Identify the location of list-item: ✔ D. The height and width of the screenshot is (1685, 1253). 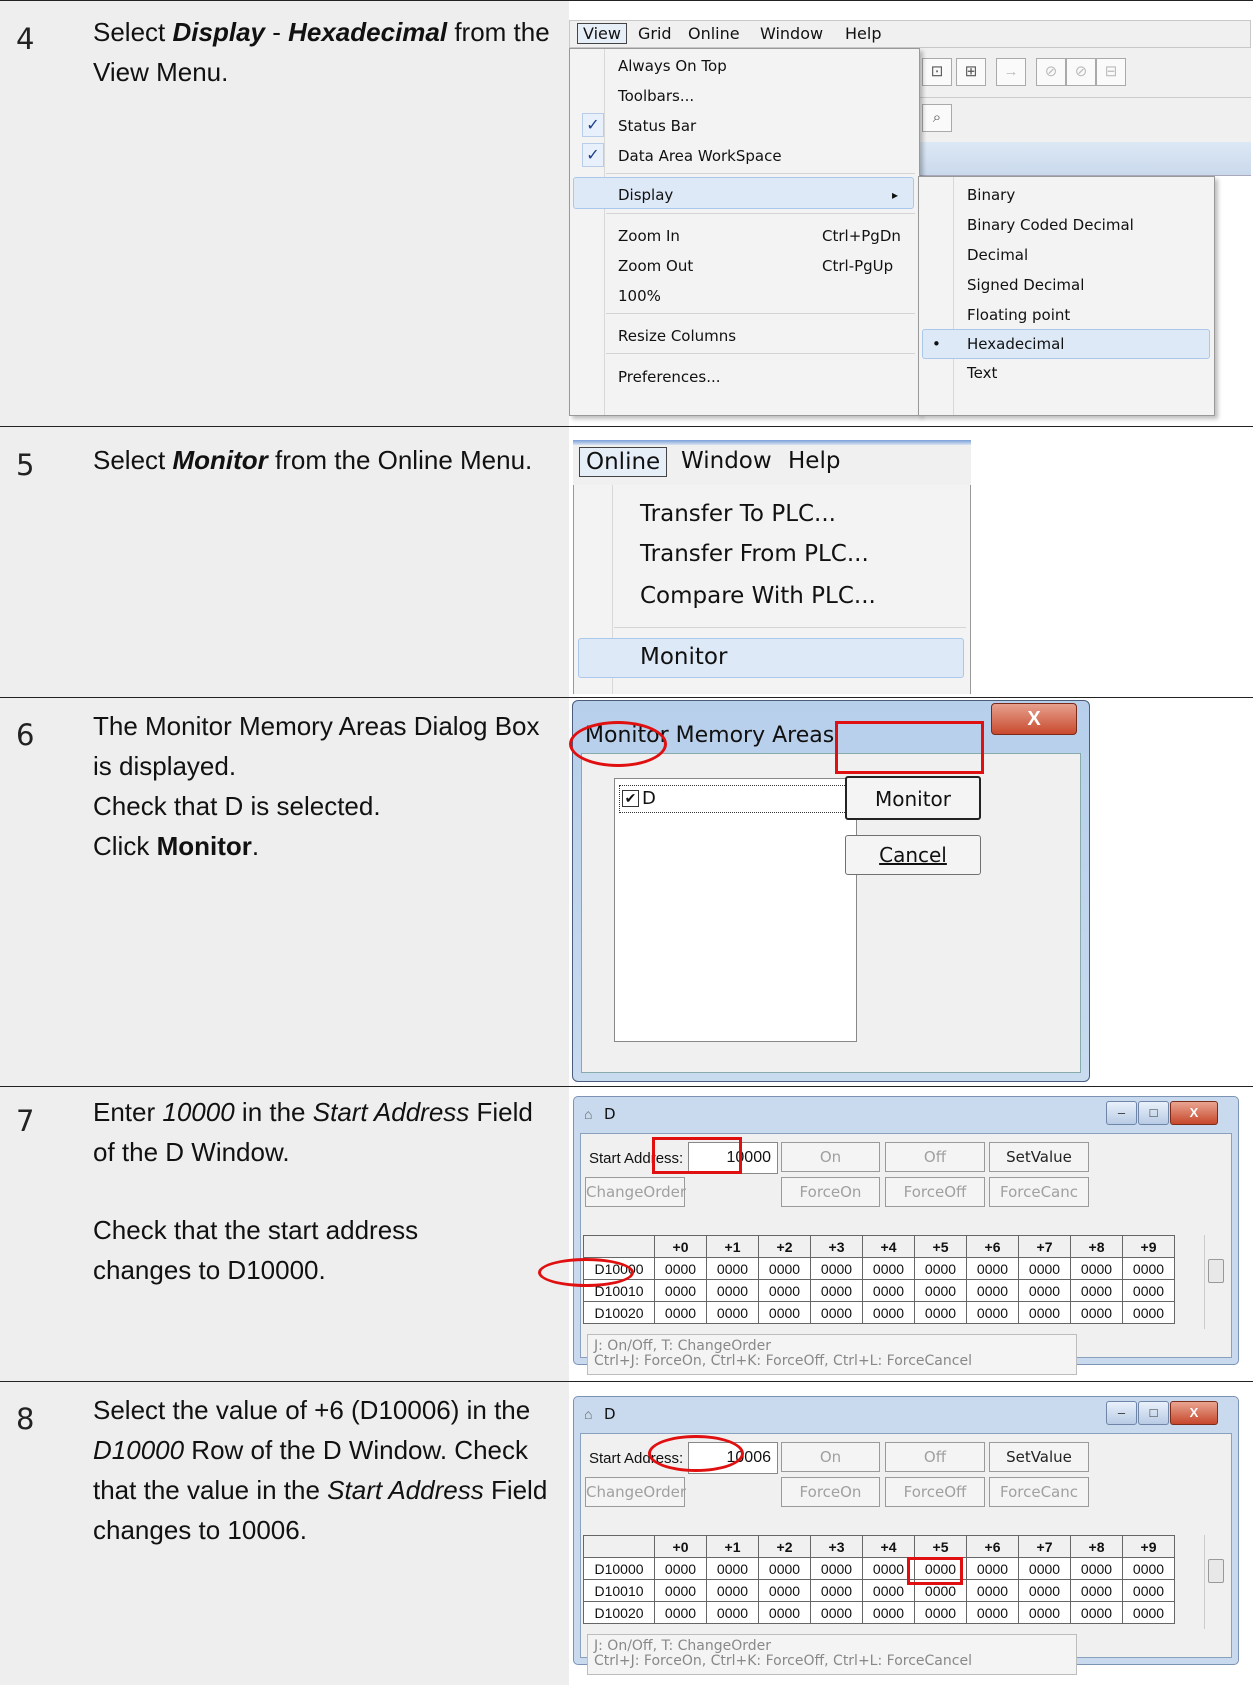
(735, 799).